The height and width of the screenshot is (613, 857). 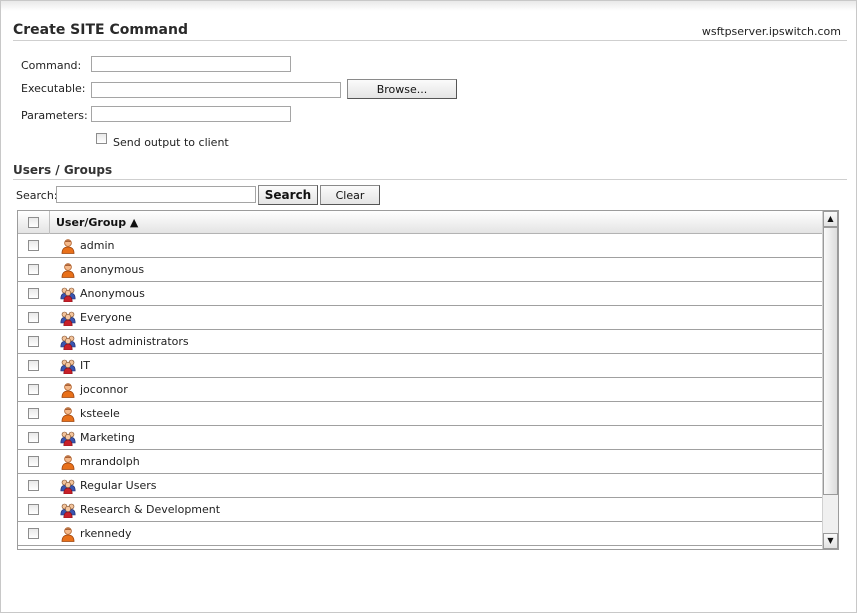 What do you see at coordinates (104, 389) in the screenshot?
I see `user-group-name: joconnor` at bounding box center [104, 389].